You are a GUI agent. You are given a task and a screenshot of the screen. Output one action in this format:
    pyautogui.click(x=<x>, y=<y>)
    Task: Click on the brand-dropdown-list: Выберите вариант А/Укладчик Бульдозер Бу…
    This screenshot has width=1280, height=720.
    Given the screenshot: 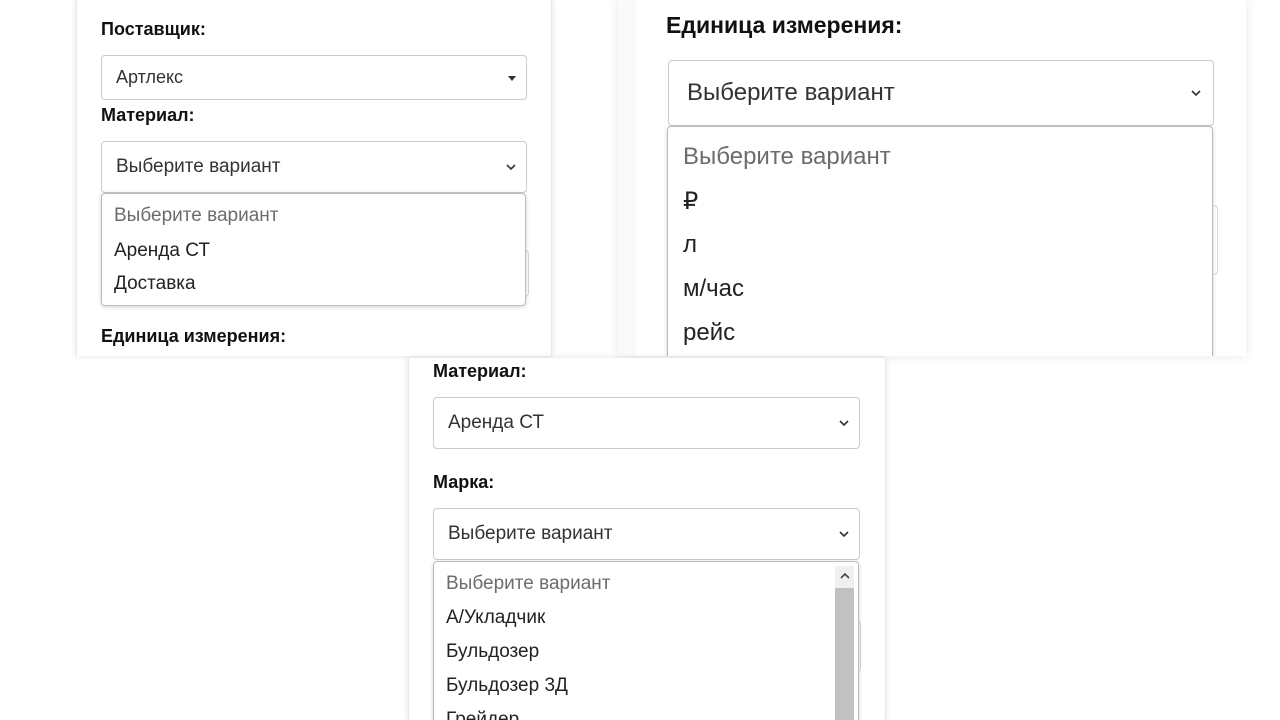 What is the action you would take?
    pyautogui.click(x=646, y=640)
    